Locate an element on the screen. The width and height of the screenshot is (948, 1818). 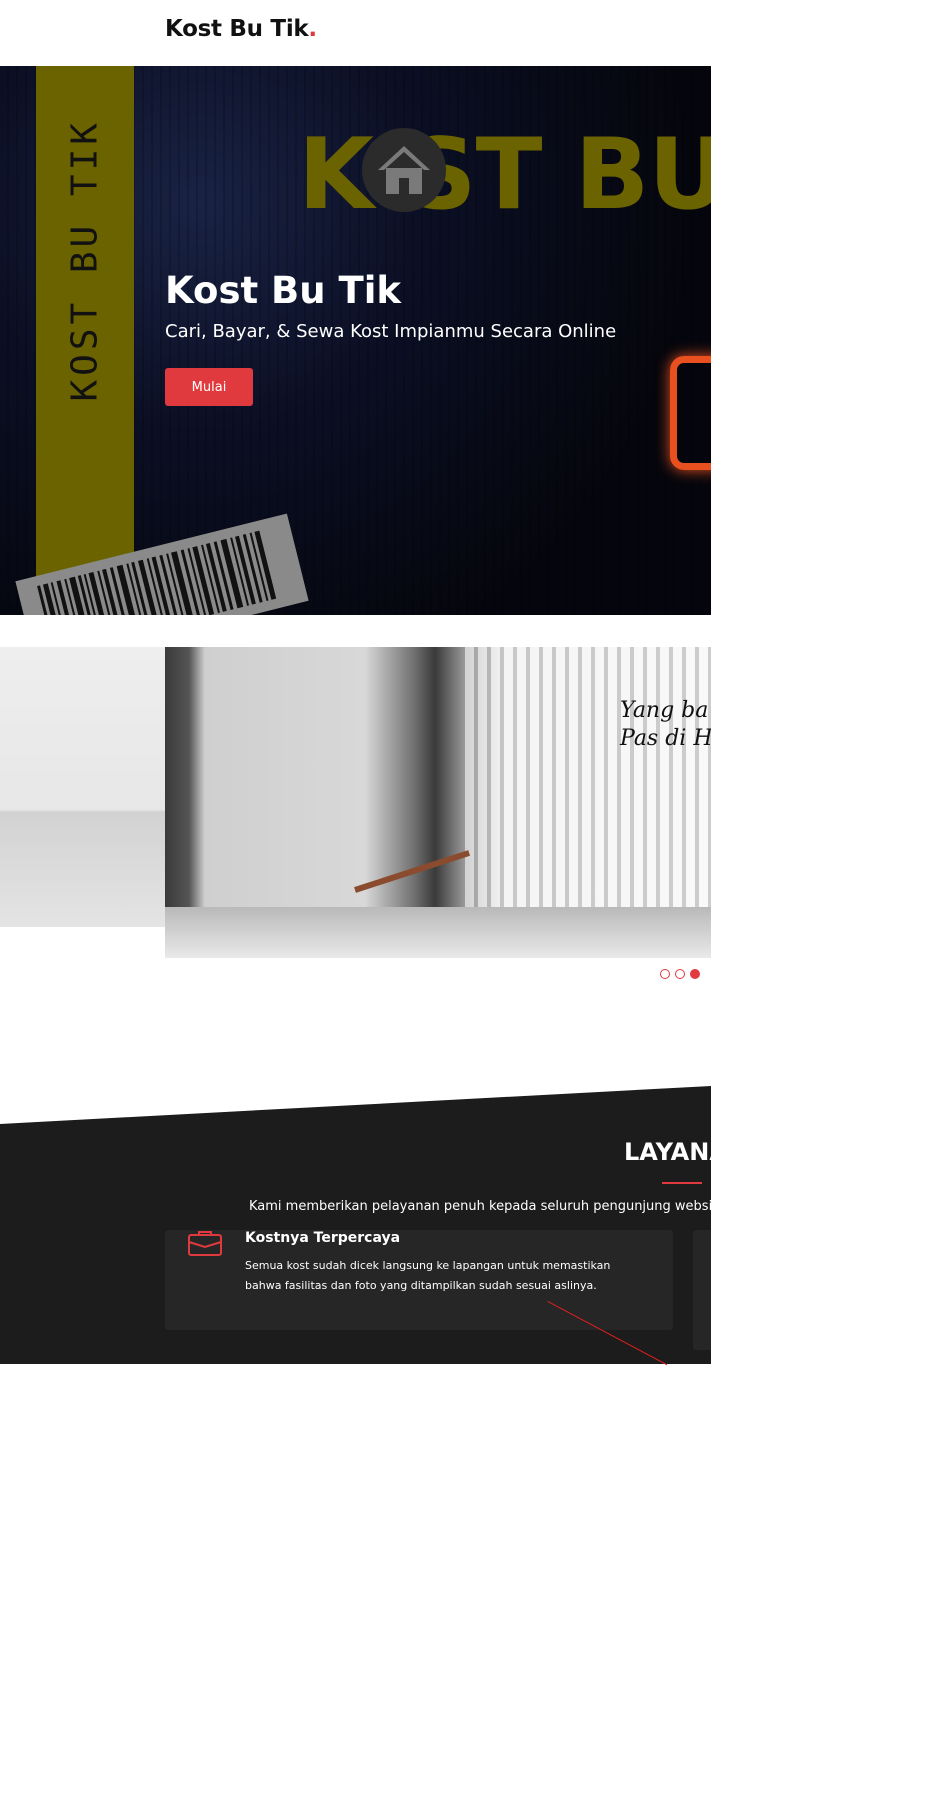
skirting-board is located at coordinates (412, 871).